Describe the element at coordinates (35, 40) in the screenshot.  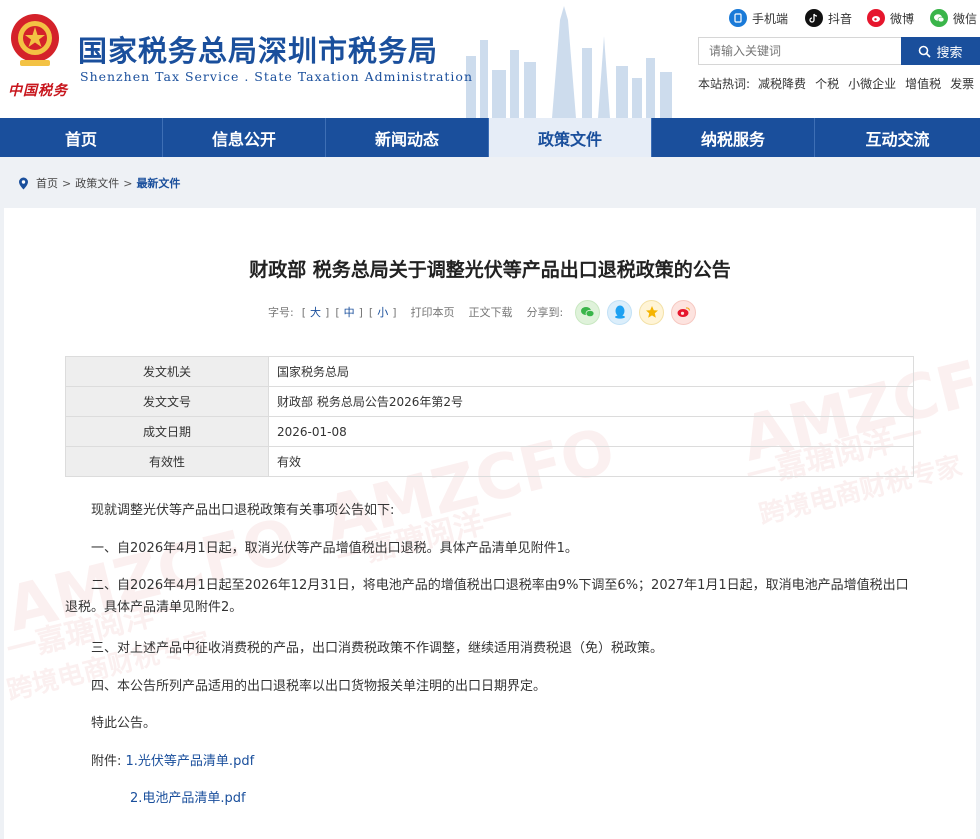
I see `national-emblem-icon` at that location.